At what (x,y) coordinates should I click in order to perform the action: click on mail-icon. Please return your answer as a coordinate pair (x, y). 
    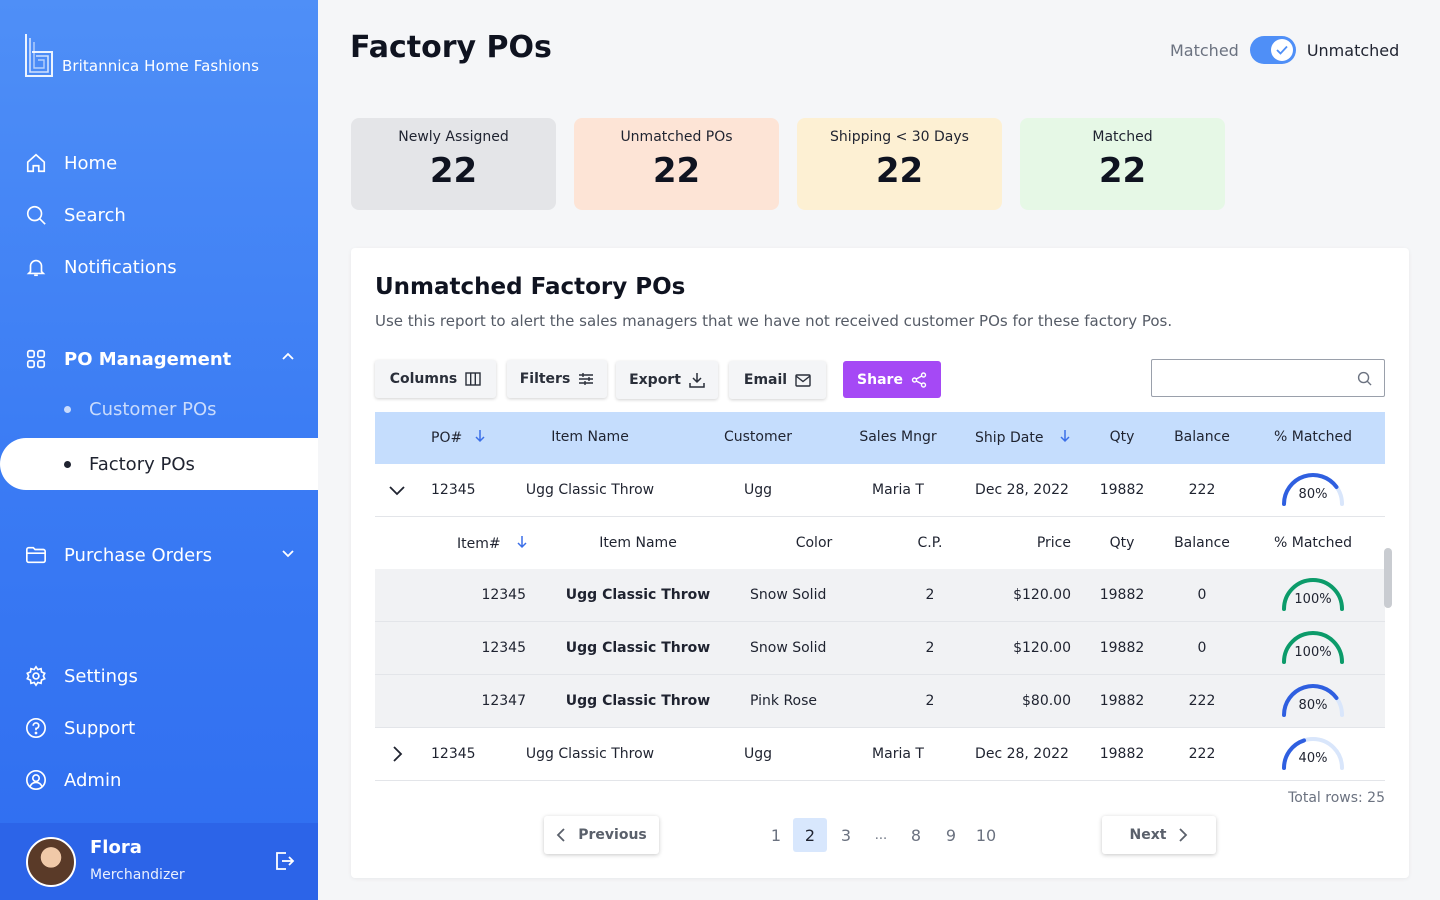
    Looking at the image, I should click on (803, 380).